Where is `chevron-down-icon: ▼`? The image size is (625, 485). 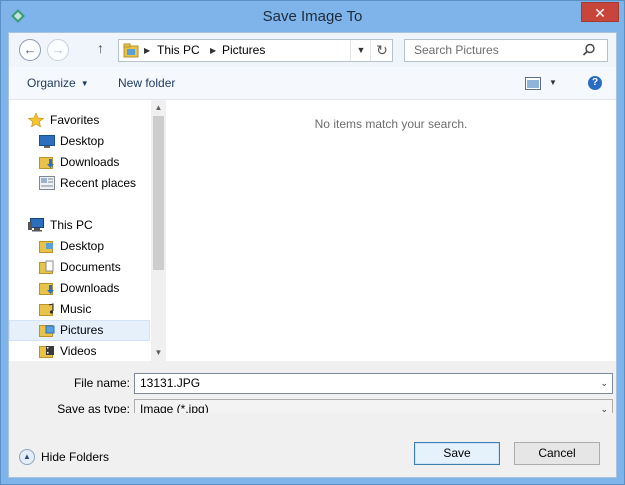 chevron-down-icon: ▼ is located at coordinates (84, 83).